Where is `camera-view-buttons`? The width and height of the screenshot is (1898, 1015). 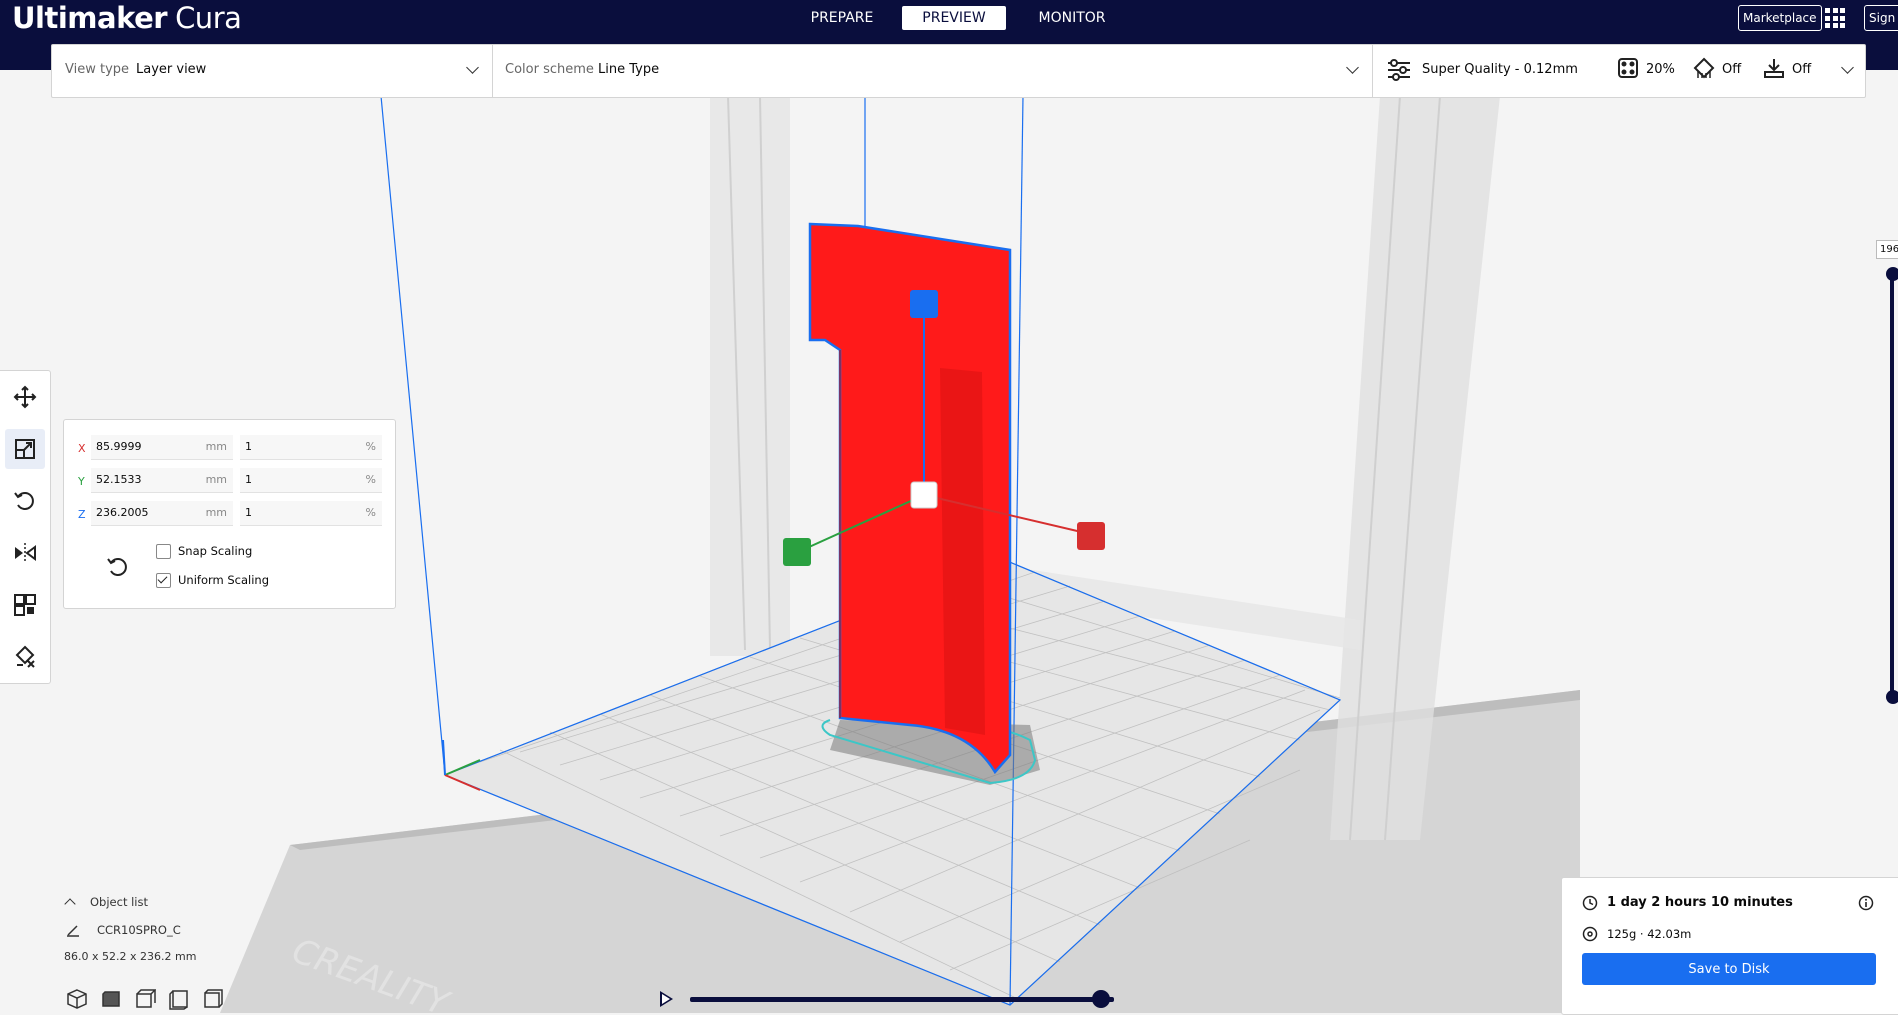
camera-view-buttons is located at coordinates (145, 999).